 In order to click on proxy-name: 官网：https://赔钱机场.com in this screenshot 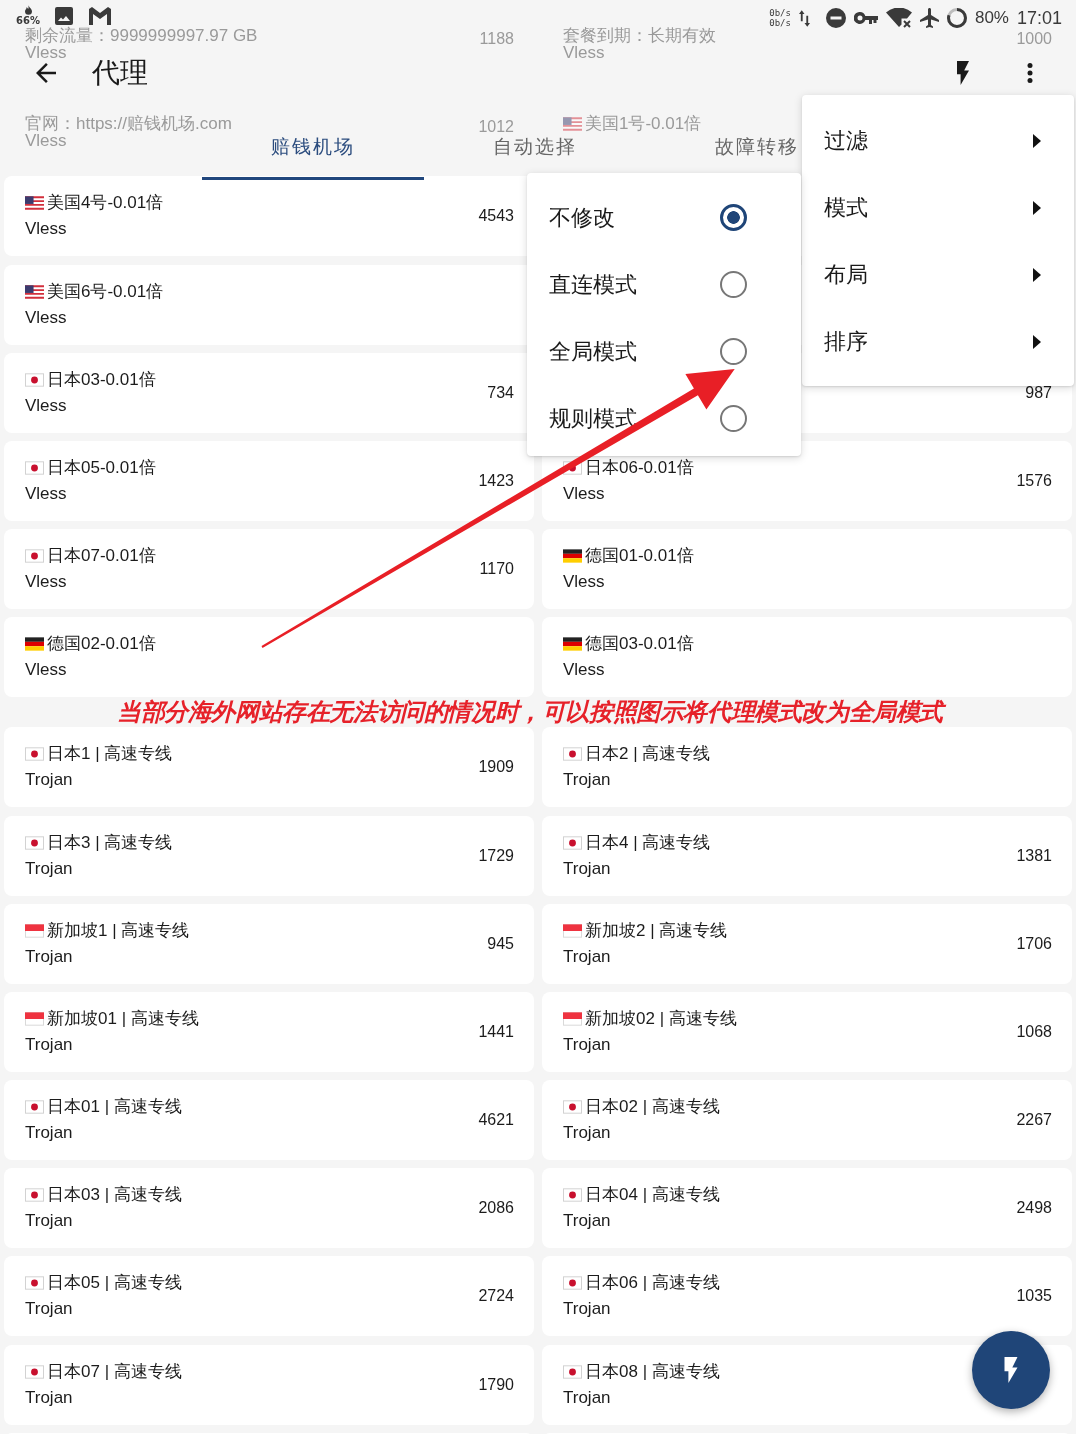, I will do `click(128, 124)`.